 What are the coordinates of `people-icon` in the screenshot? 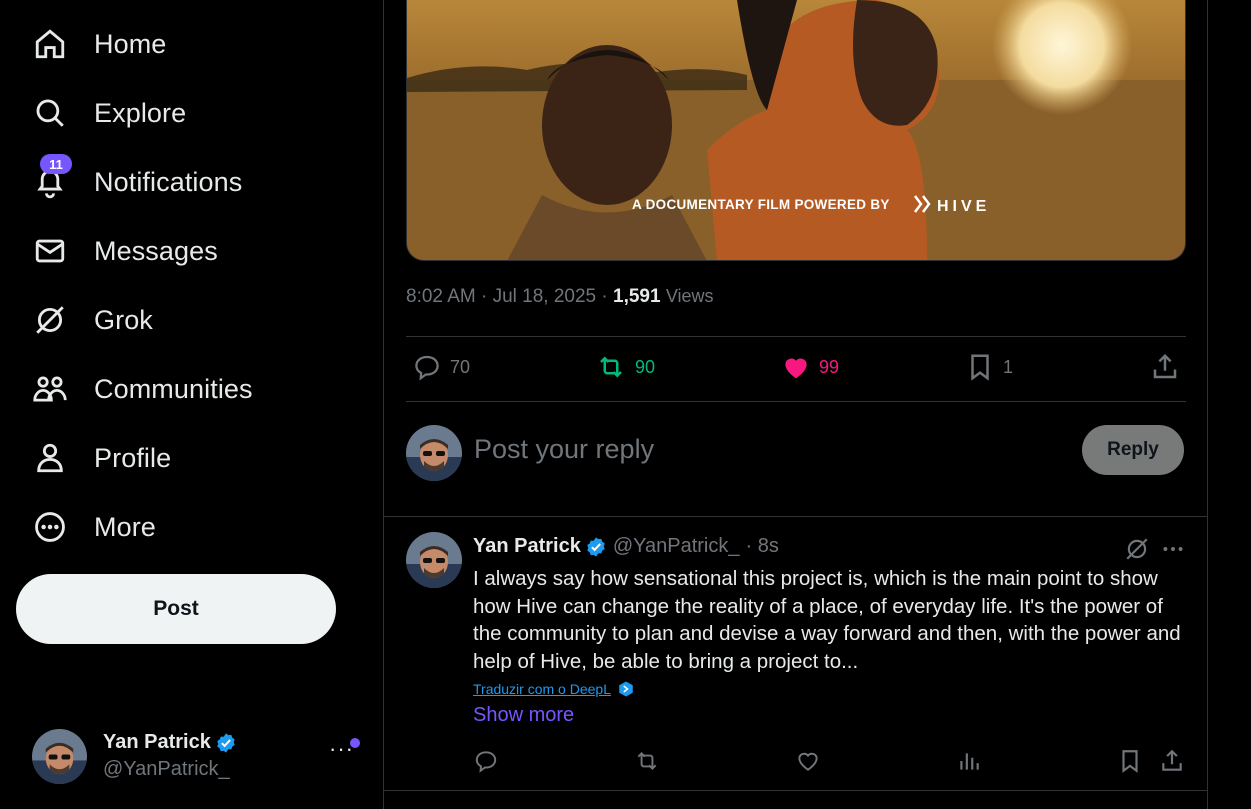 It's located at (50, 389).